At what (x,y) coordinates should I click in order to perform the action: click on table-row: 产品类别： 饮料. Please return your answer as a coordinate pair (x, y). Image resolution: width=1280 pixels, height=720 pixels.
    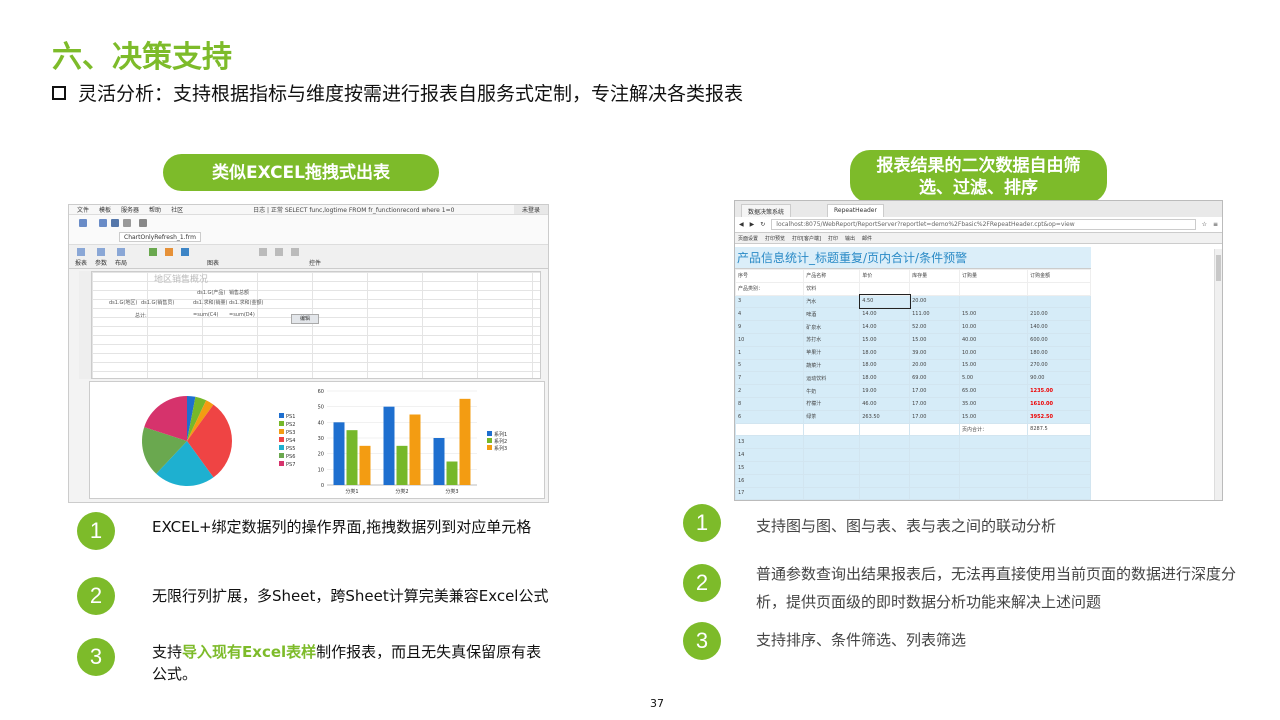
    Looking at the image, I should click on (913, 288).